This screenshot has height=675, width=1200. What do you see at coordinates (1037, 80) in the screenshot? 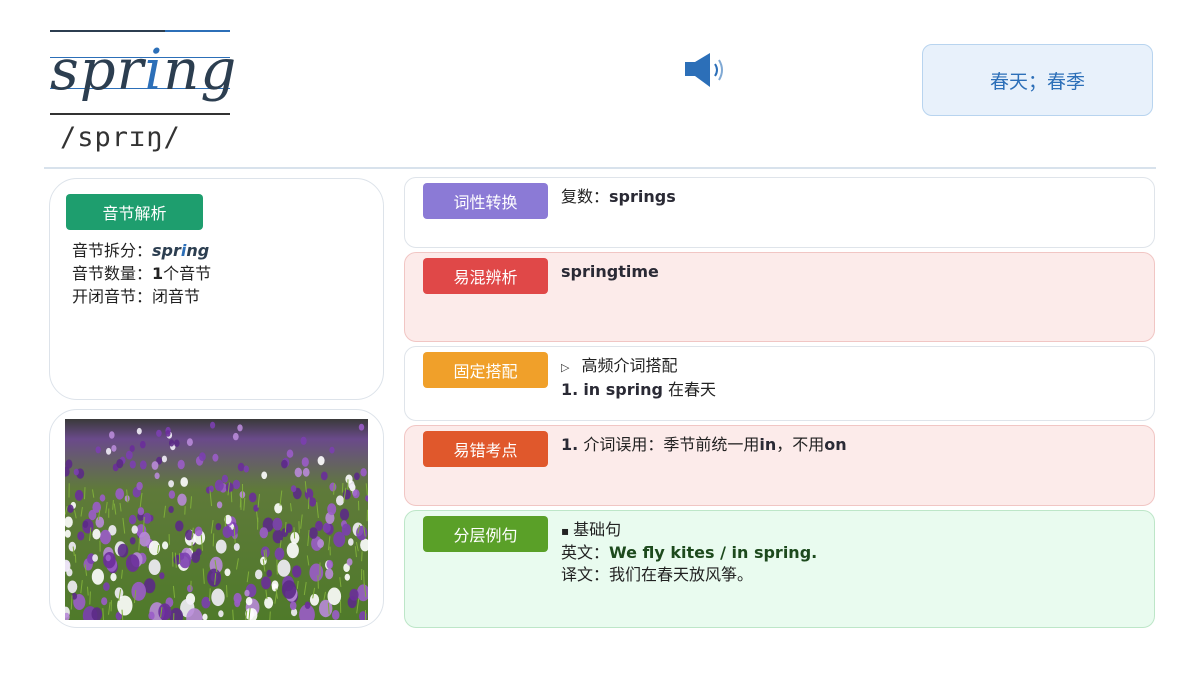
I see `meaning-box: 春天；春季` at bounding box center [1037, 80].